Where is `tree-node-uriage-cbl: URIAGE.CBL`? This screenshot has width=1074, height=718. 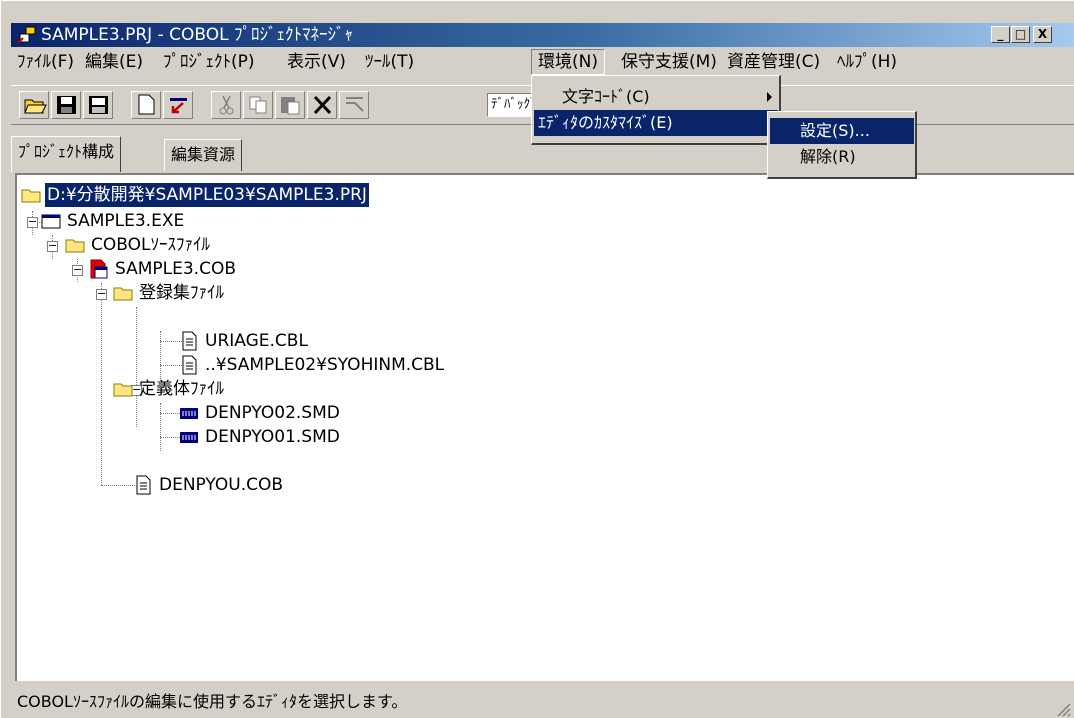
tree-node-uriage-cbl: URIAGE.CBL is located at coordinates (379, 341).